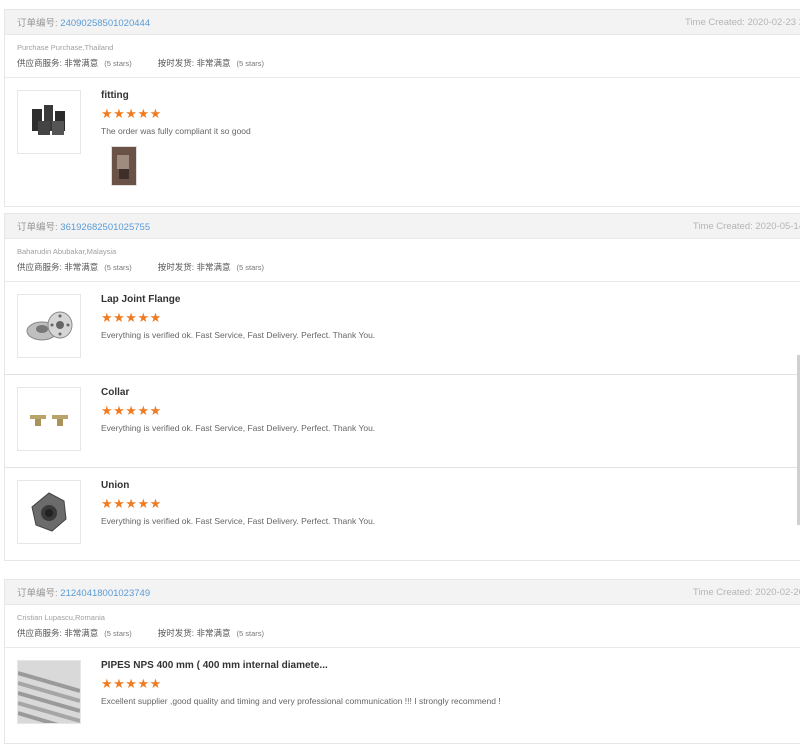 The height and width of the screenshot is (744, 800). I want to click on review-photo-thumbnail, so click(124, 166).